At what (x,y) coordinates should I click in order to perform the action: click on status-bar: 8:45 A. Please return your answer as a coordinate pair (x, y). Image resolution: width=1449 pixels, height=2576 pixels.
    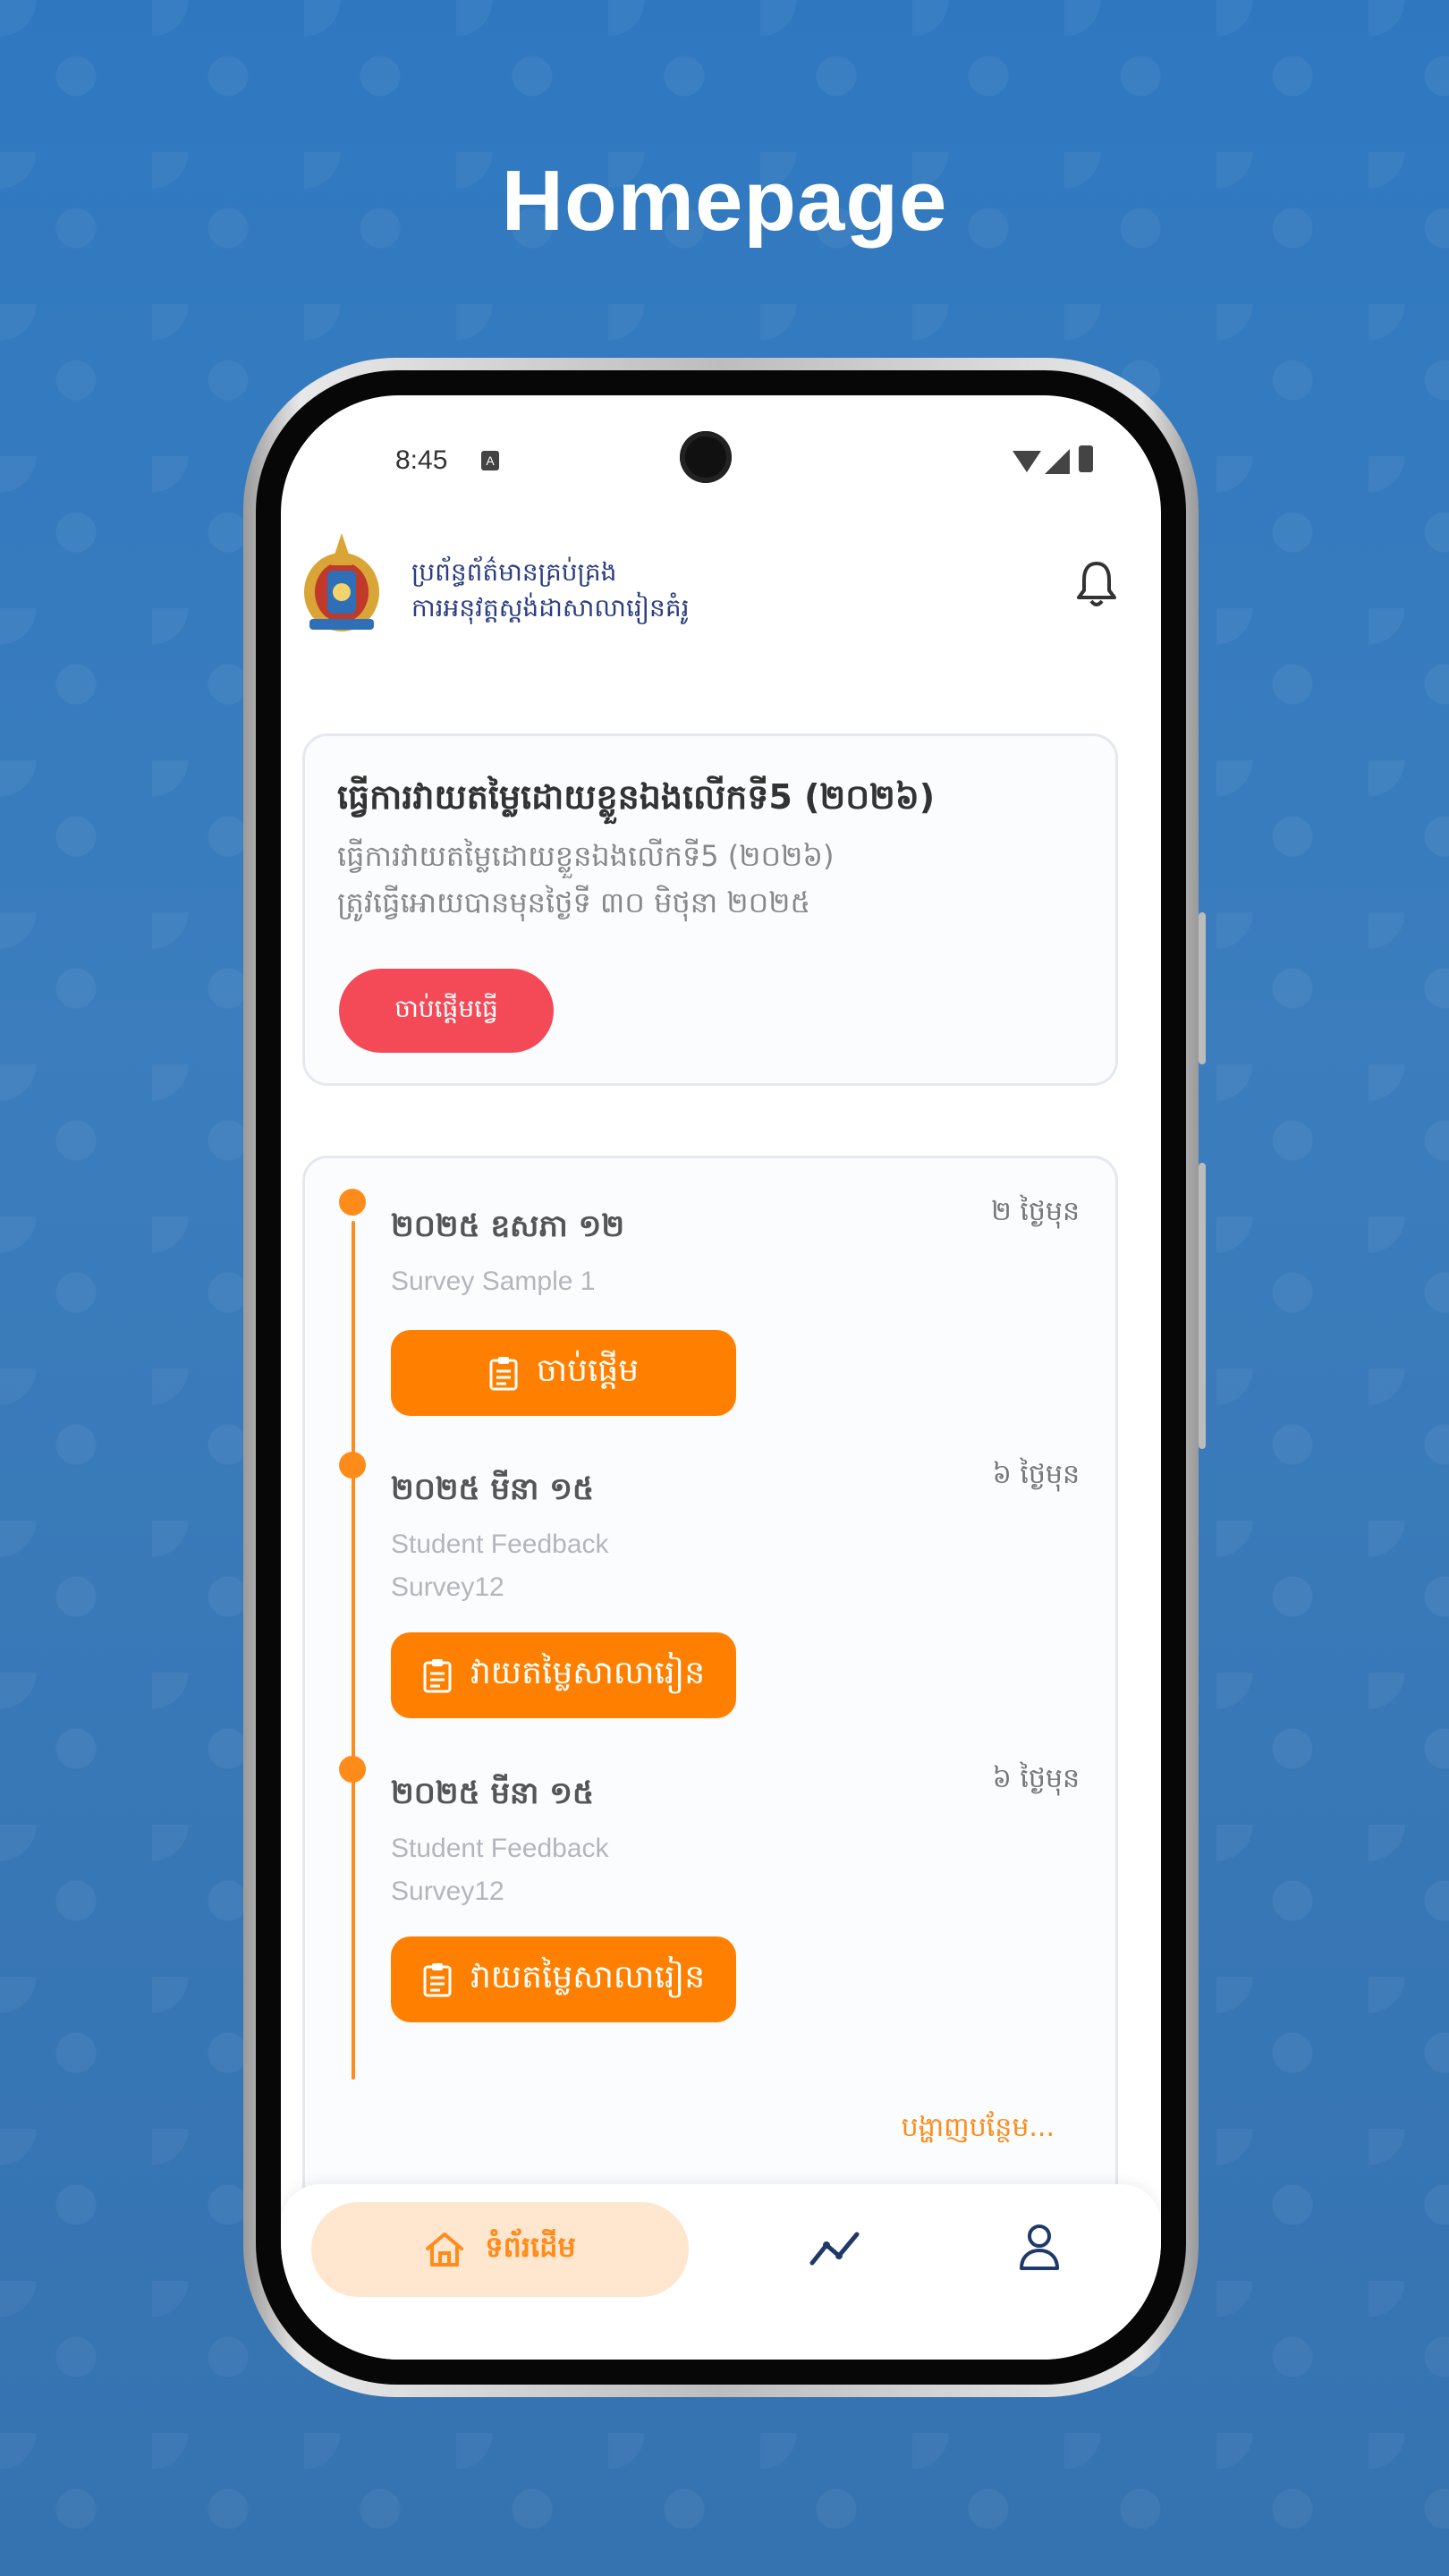
    Looking at the image, I should click on (721, 444).